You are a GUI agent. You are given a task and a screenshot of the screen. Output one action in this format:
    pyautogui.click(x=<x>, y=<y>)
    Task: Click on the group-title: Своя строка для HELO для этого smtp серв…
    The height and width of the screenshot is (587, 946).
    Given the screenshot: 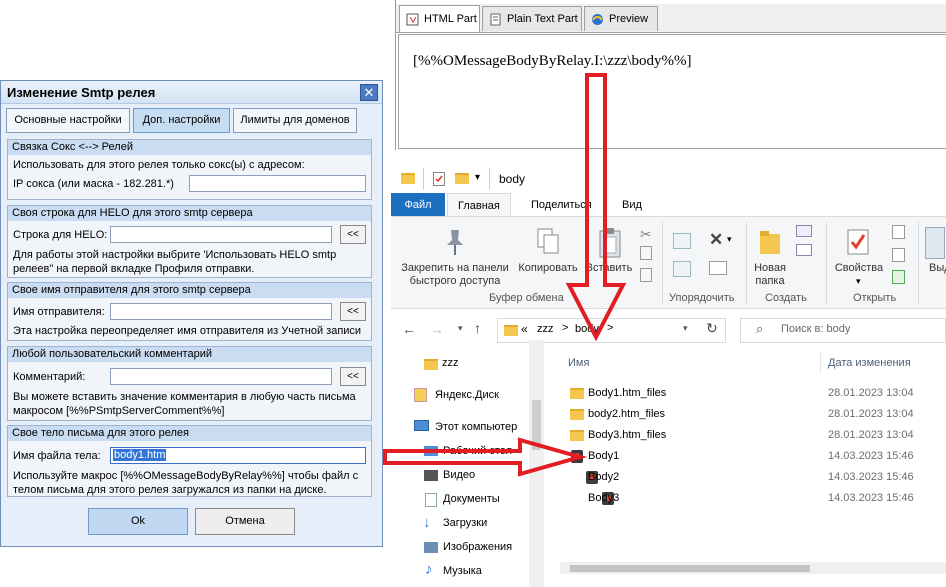 What is the action you would take?
    pyautogui.click(x=189, y=213)
    